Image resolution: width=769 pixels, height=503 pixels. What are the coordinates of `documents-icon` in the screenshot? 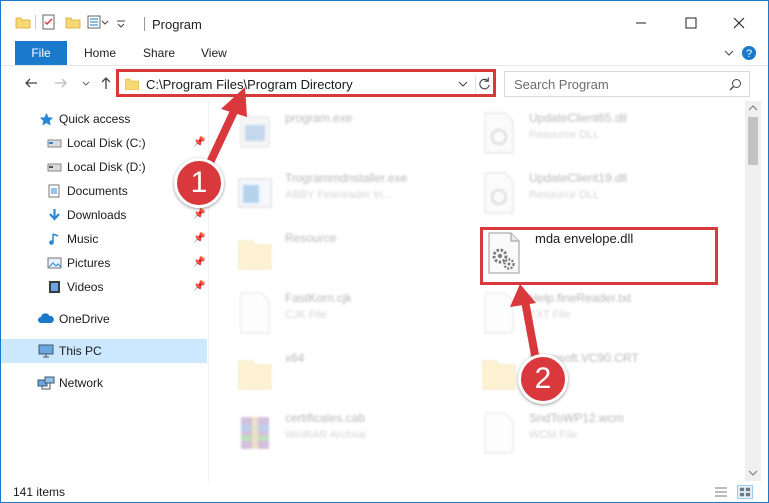 It's located at (54, 191).